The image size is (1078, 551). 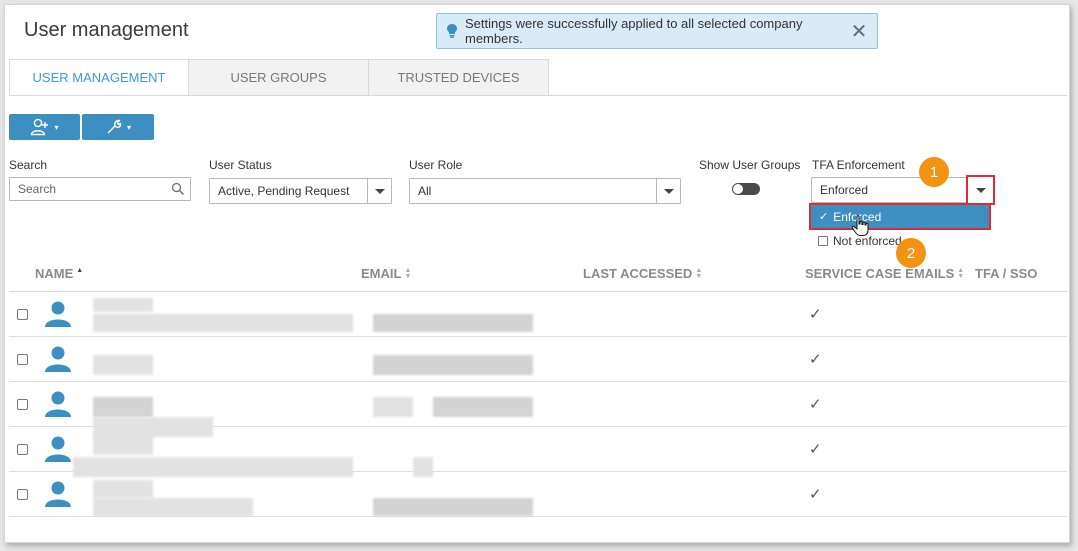 I want to click on user-role-value: All, so click(x=425, y=191).